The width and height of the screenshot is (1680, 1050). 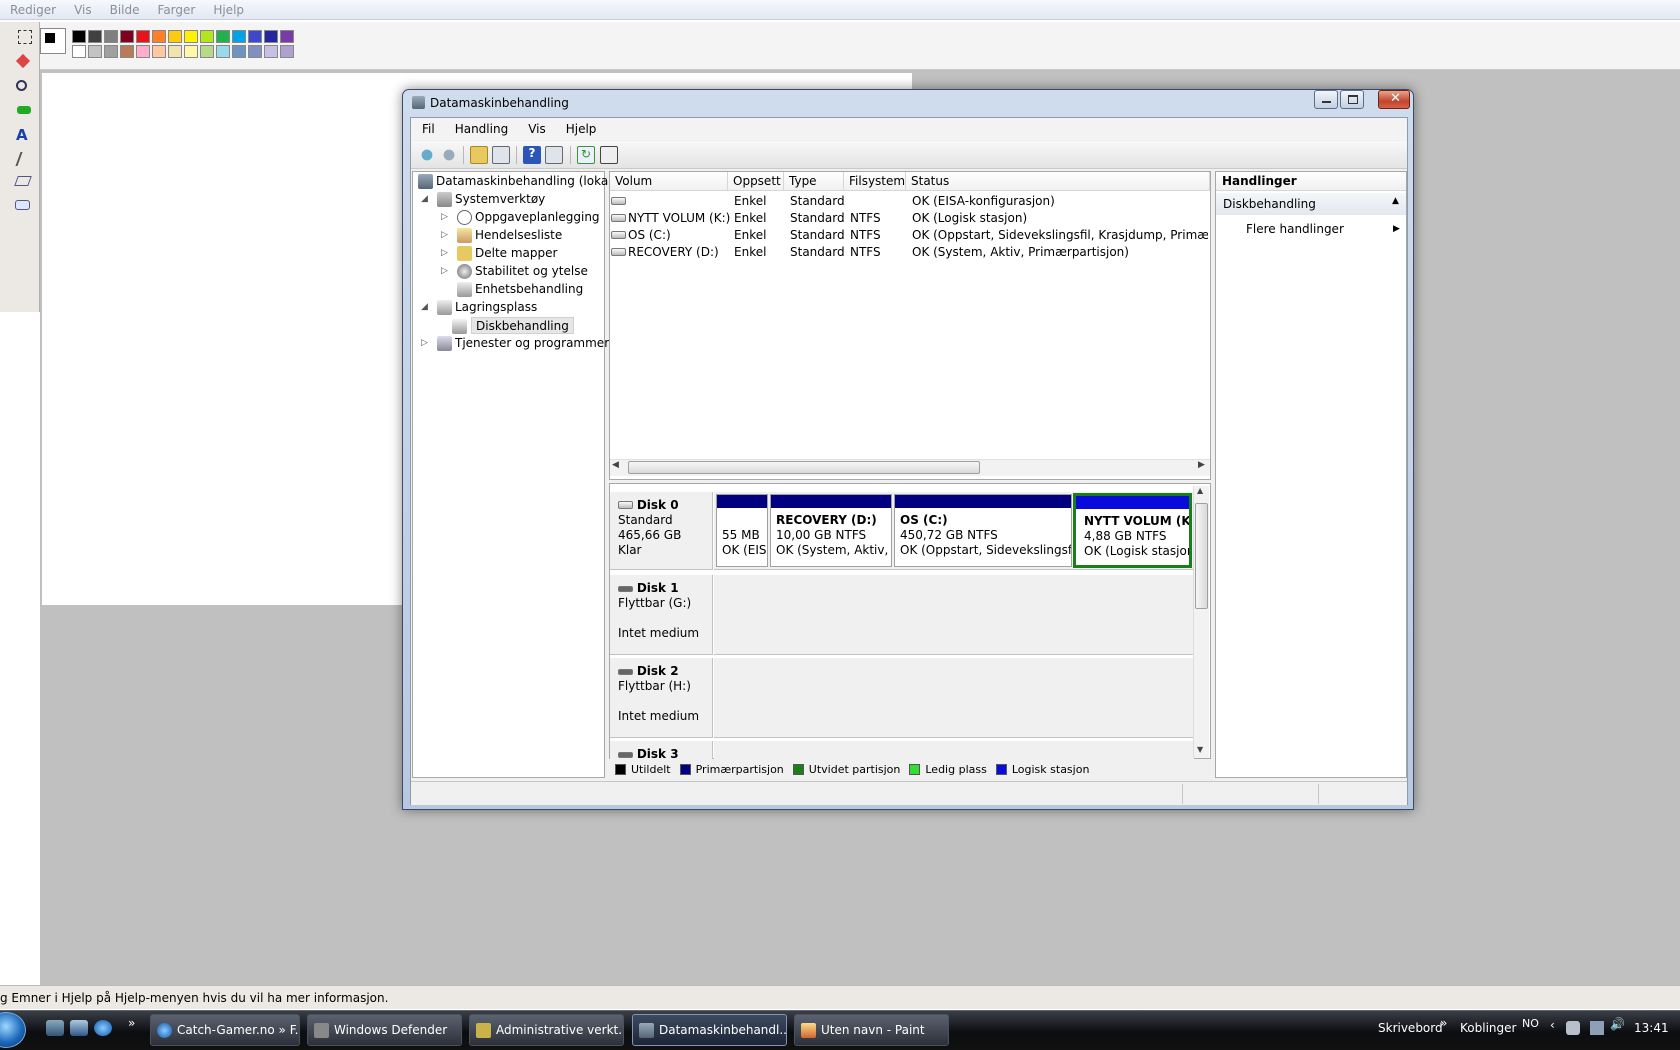 What do you see at coordinates (125, 10) in the screenshot?
I see `paint-menu-bilde: Bilde` at bounding box center [125, 10].